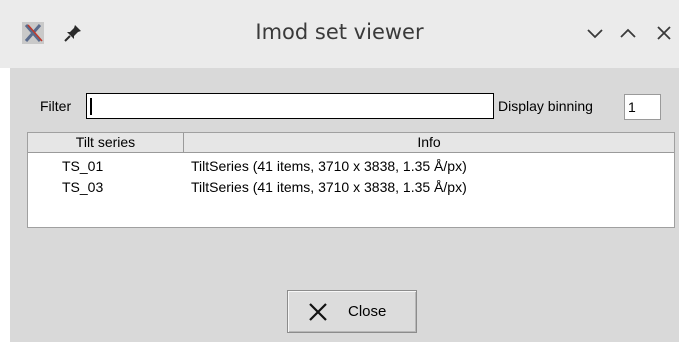  What do you see at coordinates (545, 106) in the screenshot?
I see `display-binning-label: Display binning` at bounding box center [545, 106].